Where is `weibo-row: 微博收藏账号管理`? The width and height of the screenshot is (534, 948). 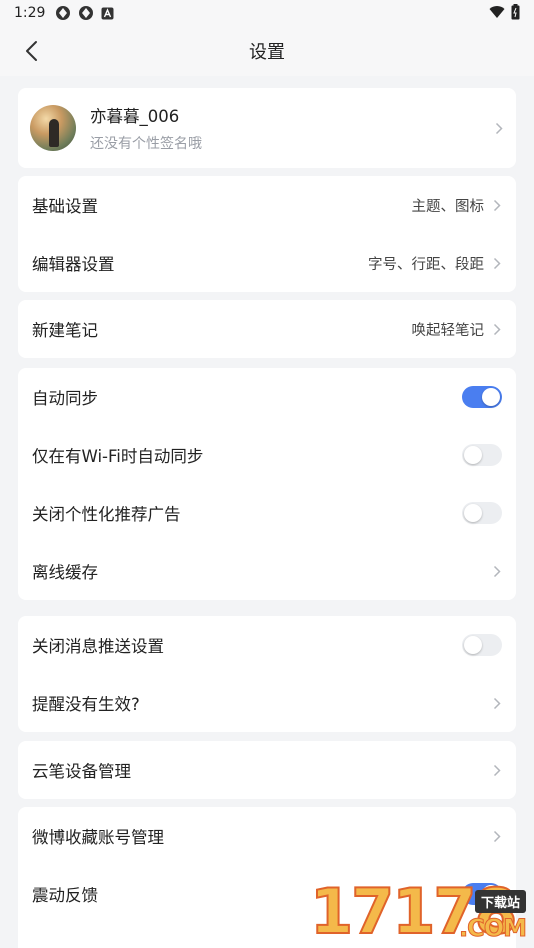
weibo-row: 微博收藏账号管理 is located at coordinates (267, 836).